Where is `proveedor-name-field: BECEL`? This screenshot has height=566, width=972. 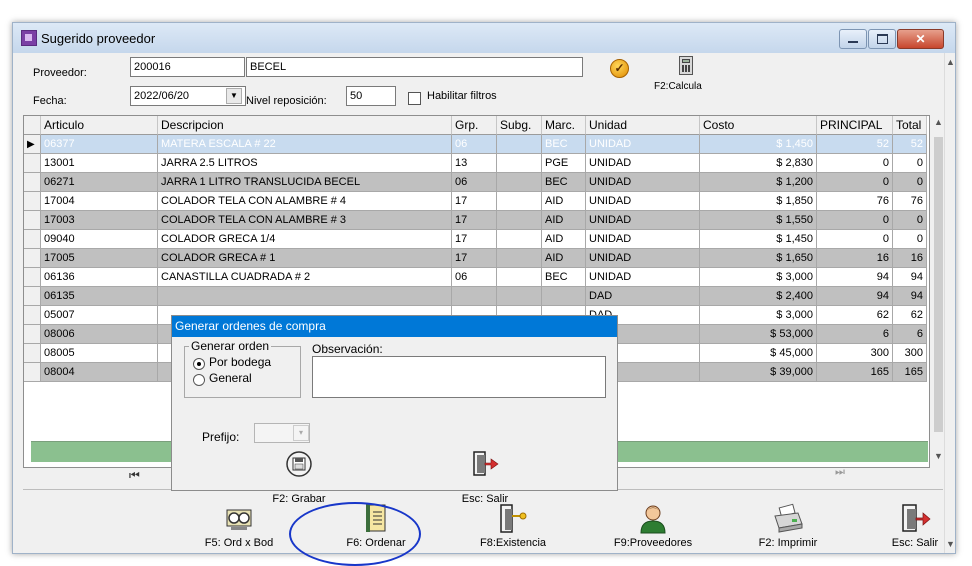 proveedor-name-field: BECEL is located at coordinates (414, 67).